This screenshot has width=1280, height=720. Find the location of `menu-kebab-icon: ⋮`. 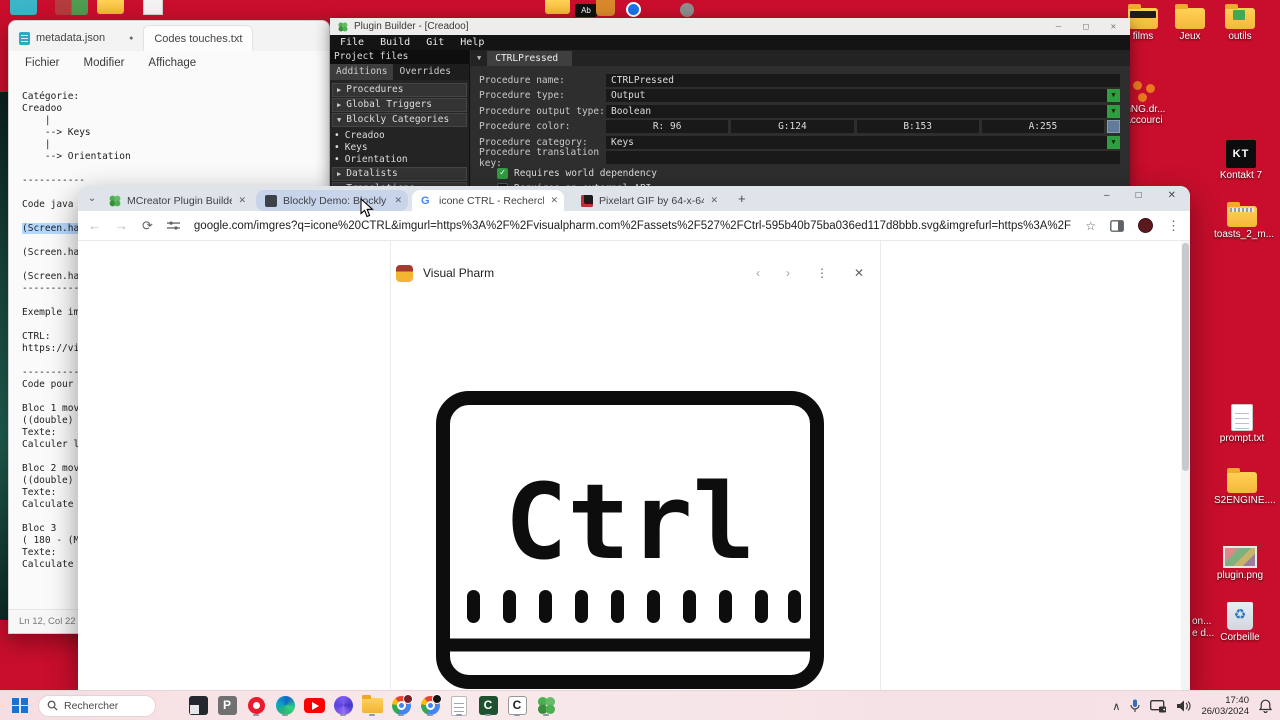

menu-kebab-icon: ⋮ is located at coordinates (1173, 226).